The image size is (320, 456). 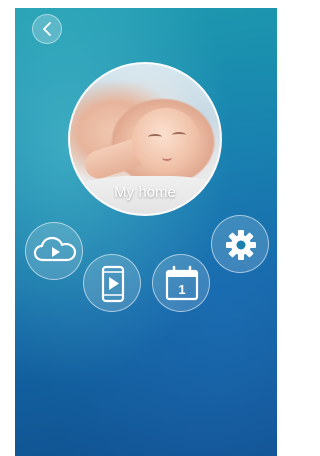 I want to click on back-button, so click(x=47, y=29).